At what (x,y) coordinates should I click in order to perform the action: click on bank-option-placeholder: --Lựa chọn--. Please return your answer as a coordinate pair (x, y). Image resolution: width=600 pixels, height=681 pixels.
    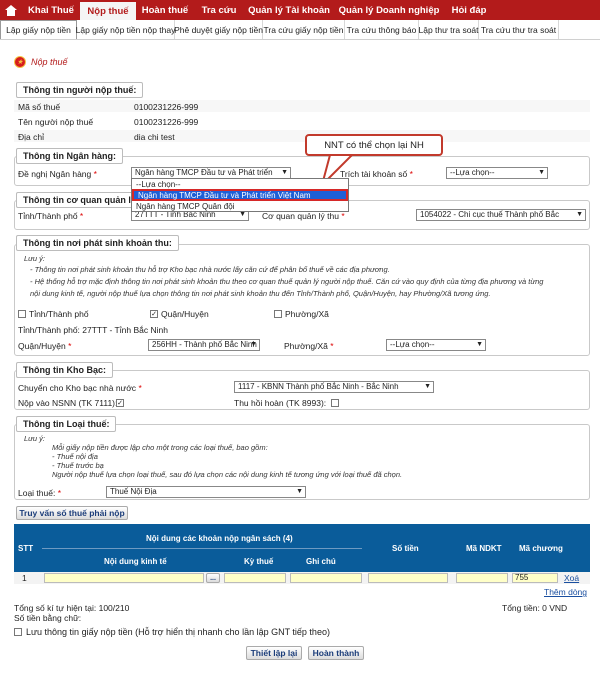
    Looking at the image, I should click on (240, 184).